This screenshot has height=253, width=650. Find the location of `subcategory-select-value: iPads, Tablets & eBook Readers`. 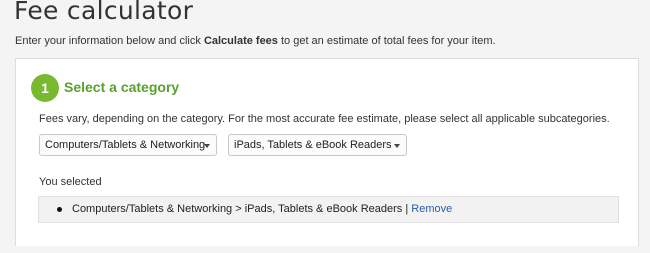

subcategory-select-value: iPads, Tablets & eBook Readers is located at coordinates (313, 145).